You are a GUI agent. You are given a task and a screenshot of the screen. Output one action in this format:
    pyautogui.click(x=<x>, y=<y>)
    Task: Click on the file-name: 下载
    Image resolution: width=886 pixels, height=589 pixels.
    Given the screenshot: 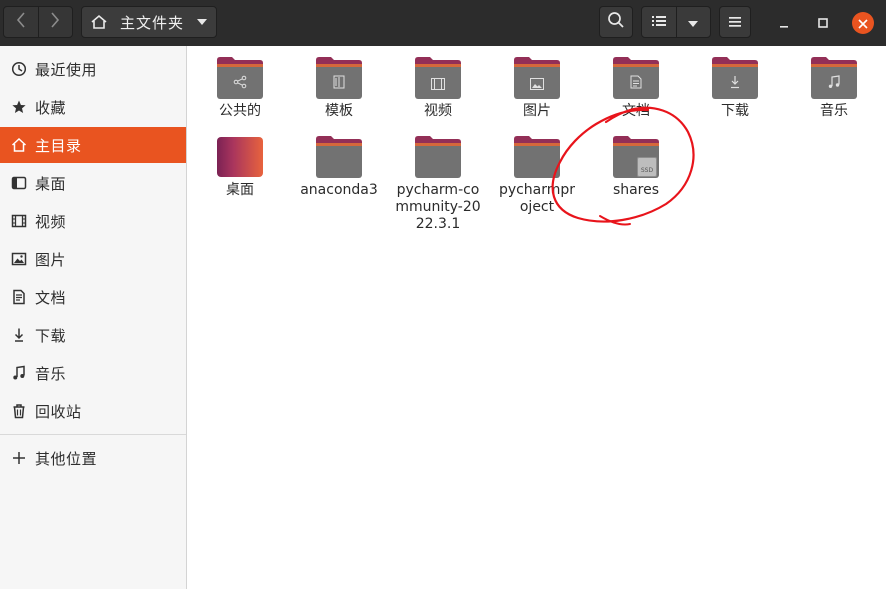 What is the action you would take?
    pyautogui.click(x=735, y=111)
    